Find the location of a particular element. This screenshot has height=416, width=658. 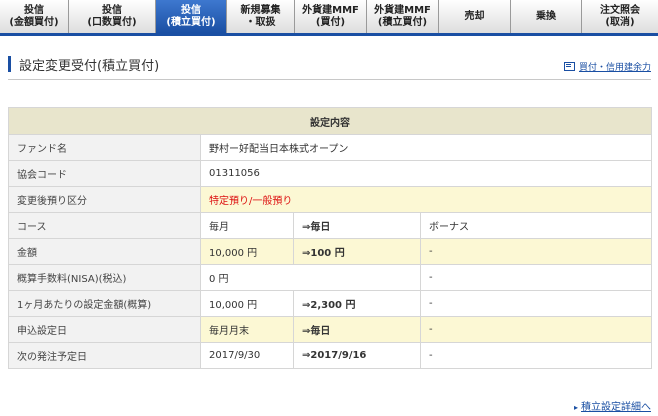

monthly-amount-label: 1ヶ月あたりの設定金額(概算) is located at coordinates (104, 303).